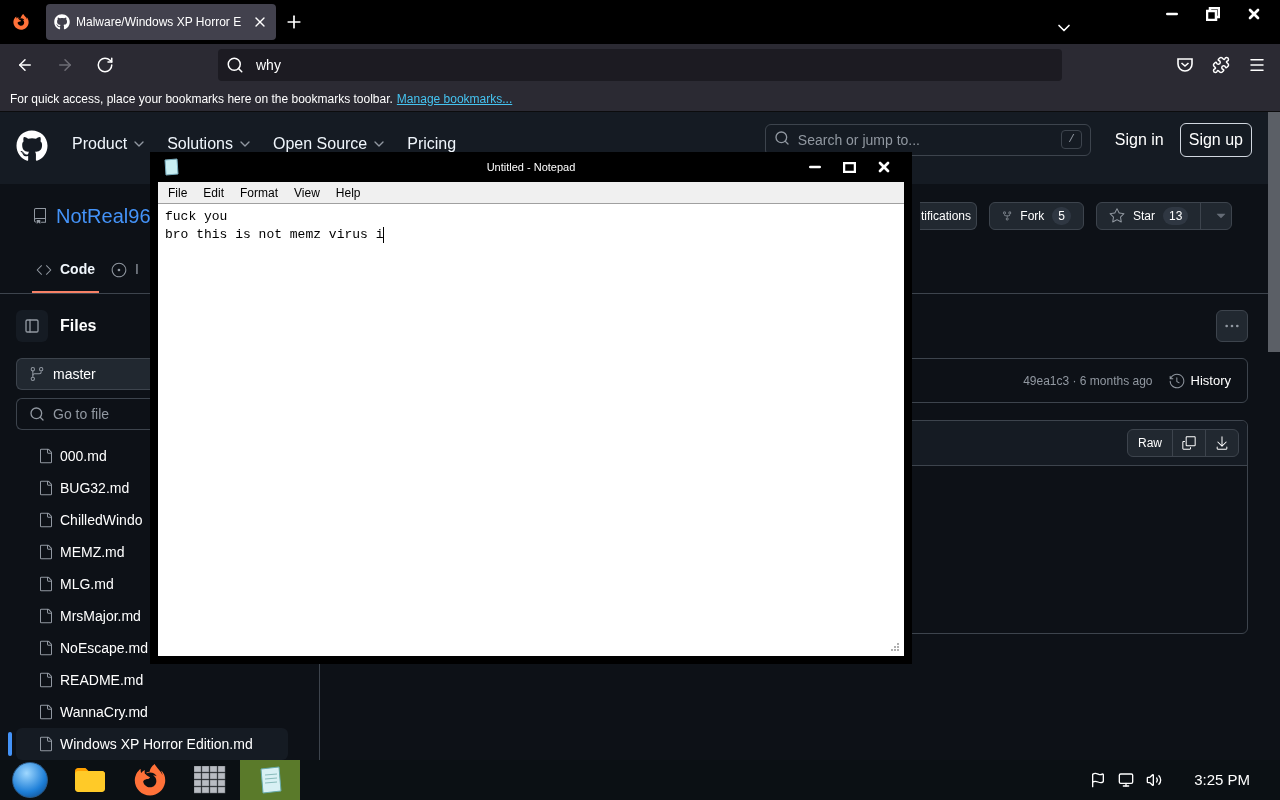 The width and height of the screenshot is (1280, 800). Describe the element at coordinates (1215, 140) in the screenshot. I see `sign-up-button: Sign up` at that location.